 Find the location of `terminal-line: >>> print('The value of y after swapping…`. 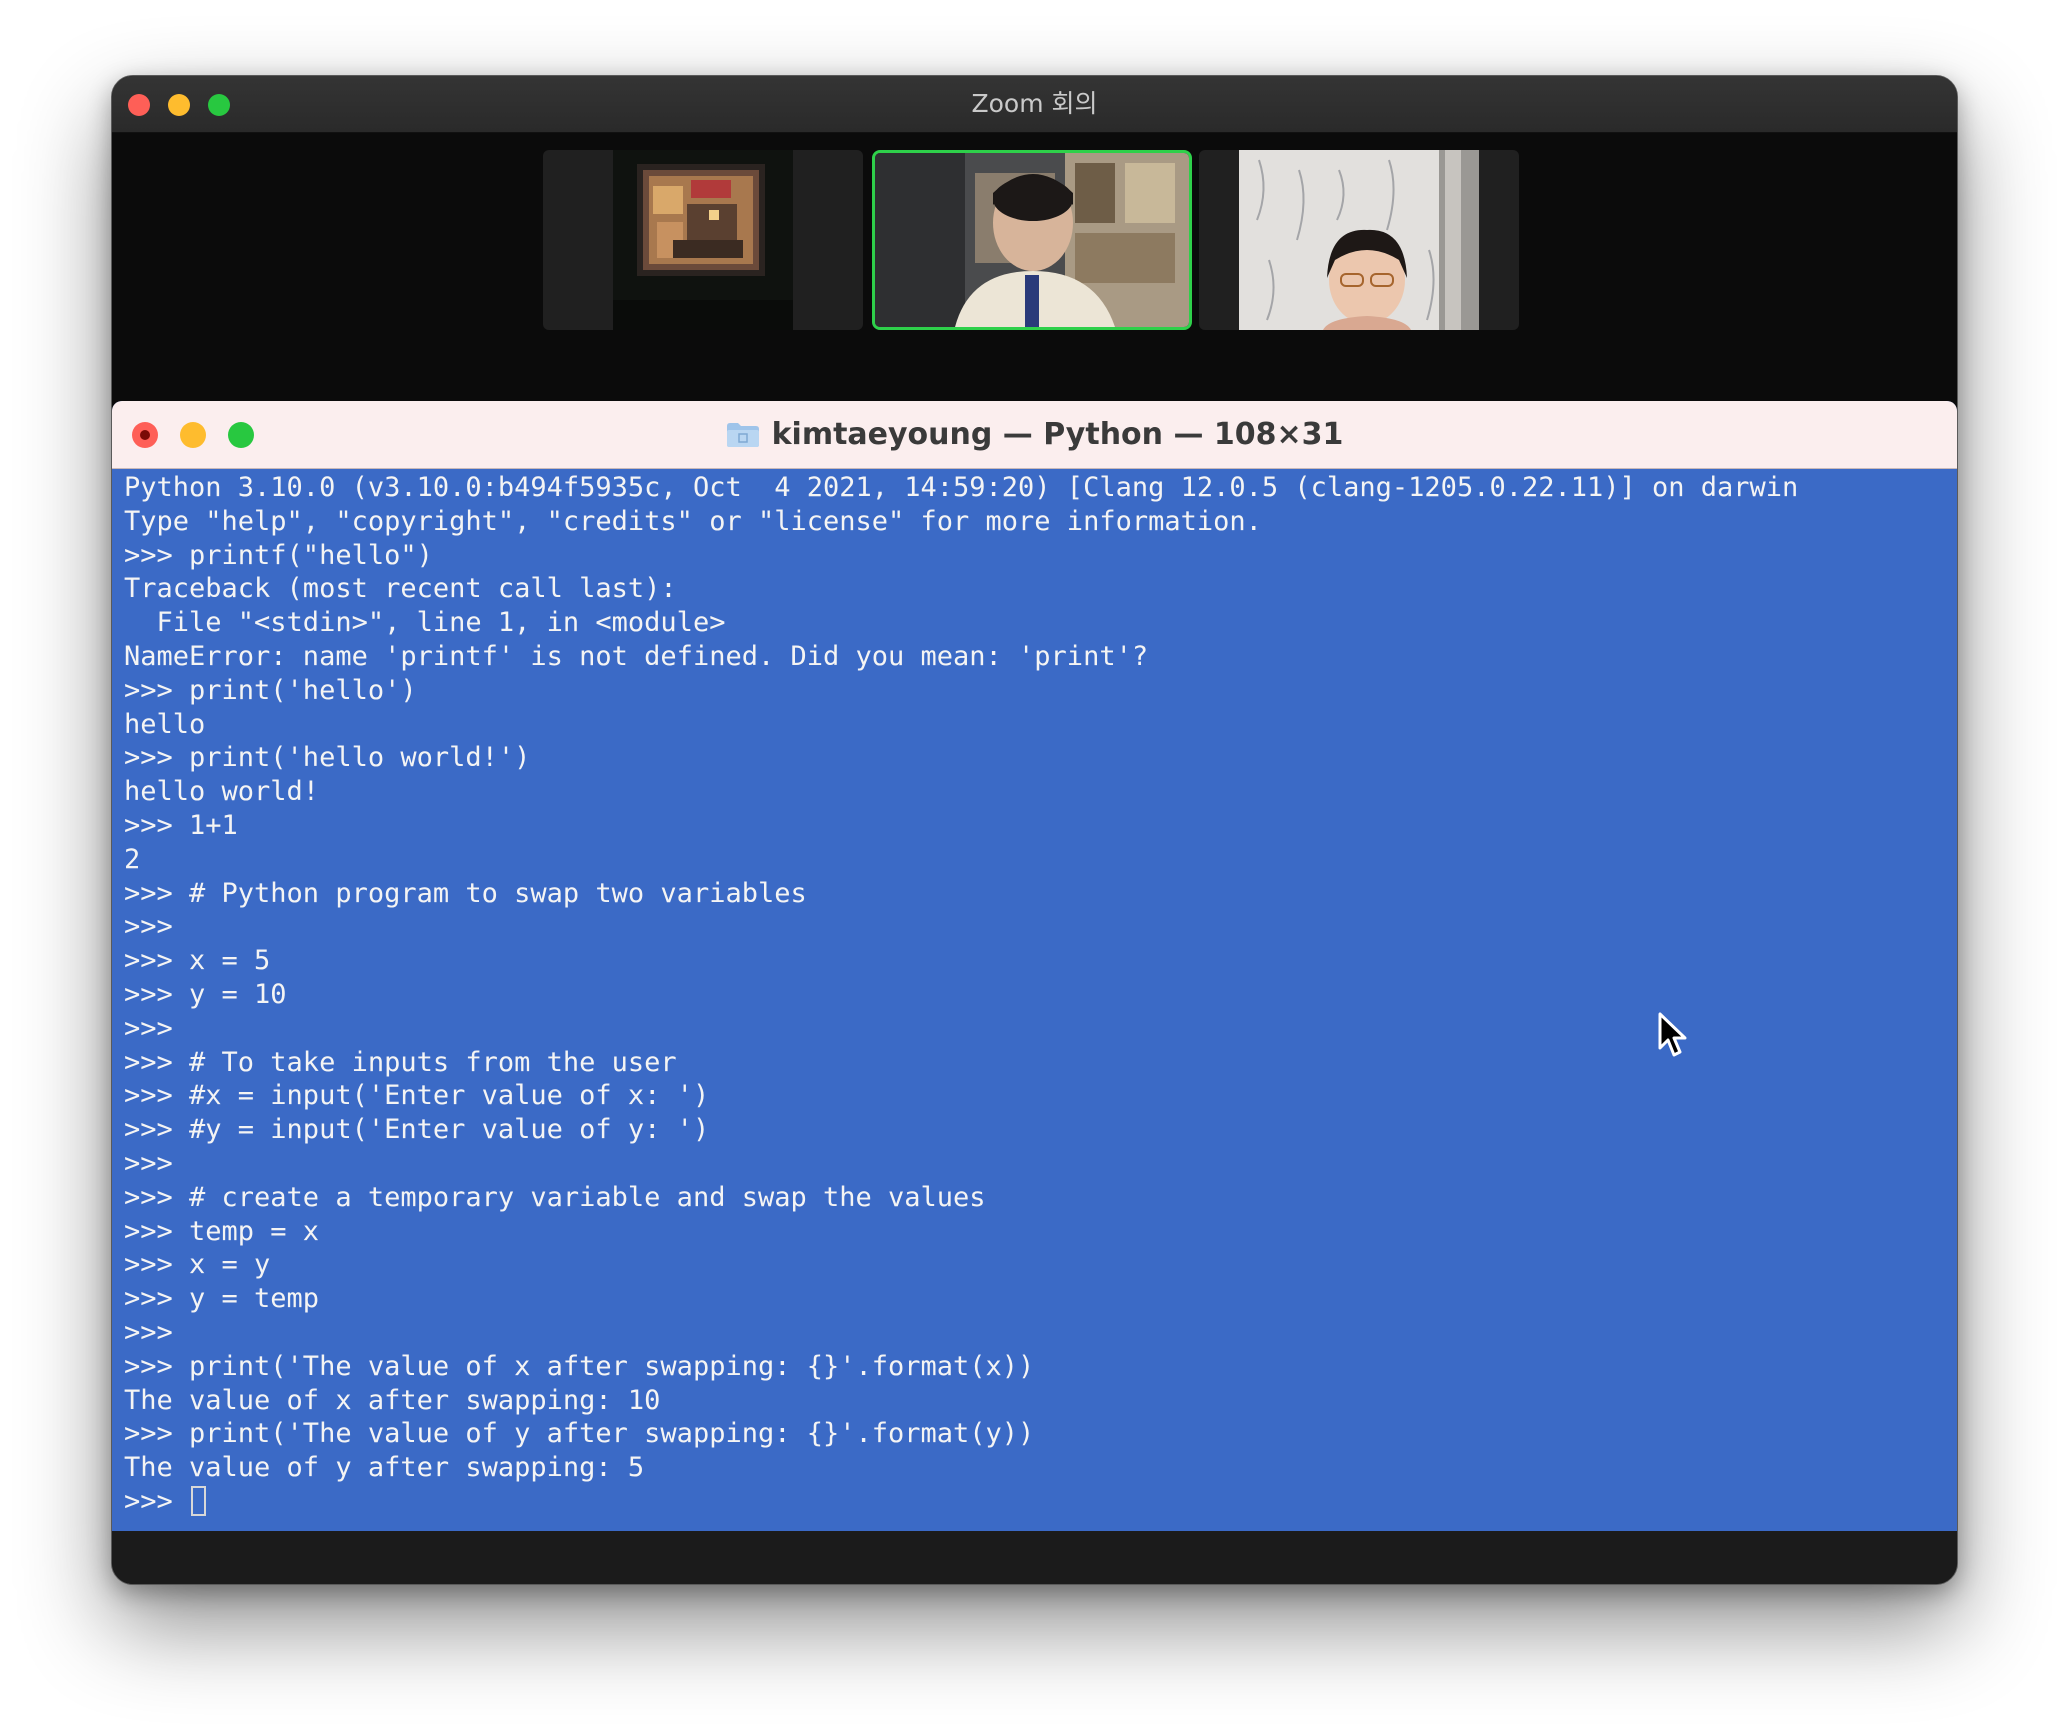

terminal-line: >>> print('The value of y after swapping… is located at coordinates (579, 1434).